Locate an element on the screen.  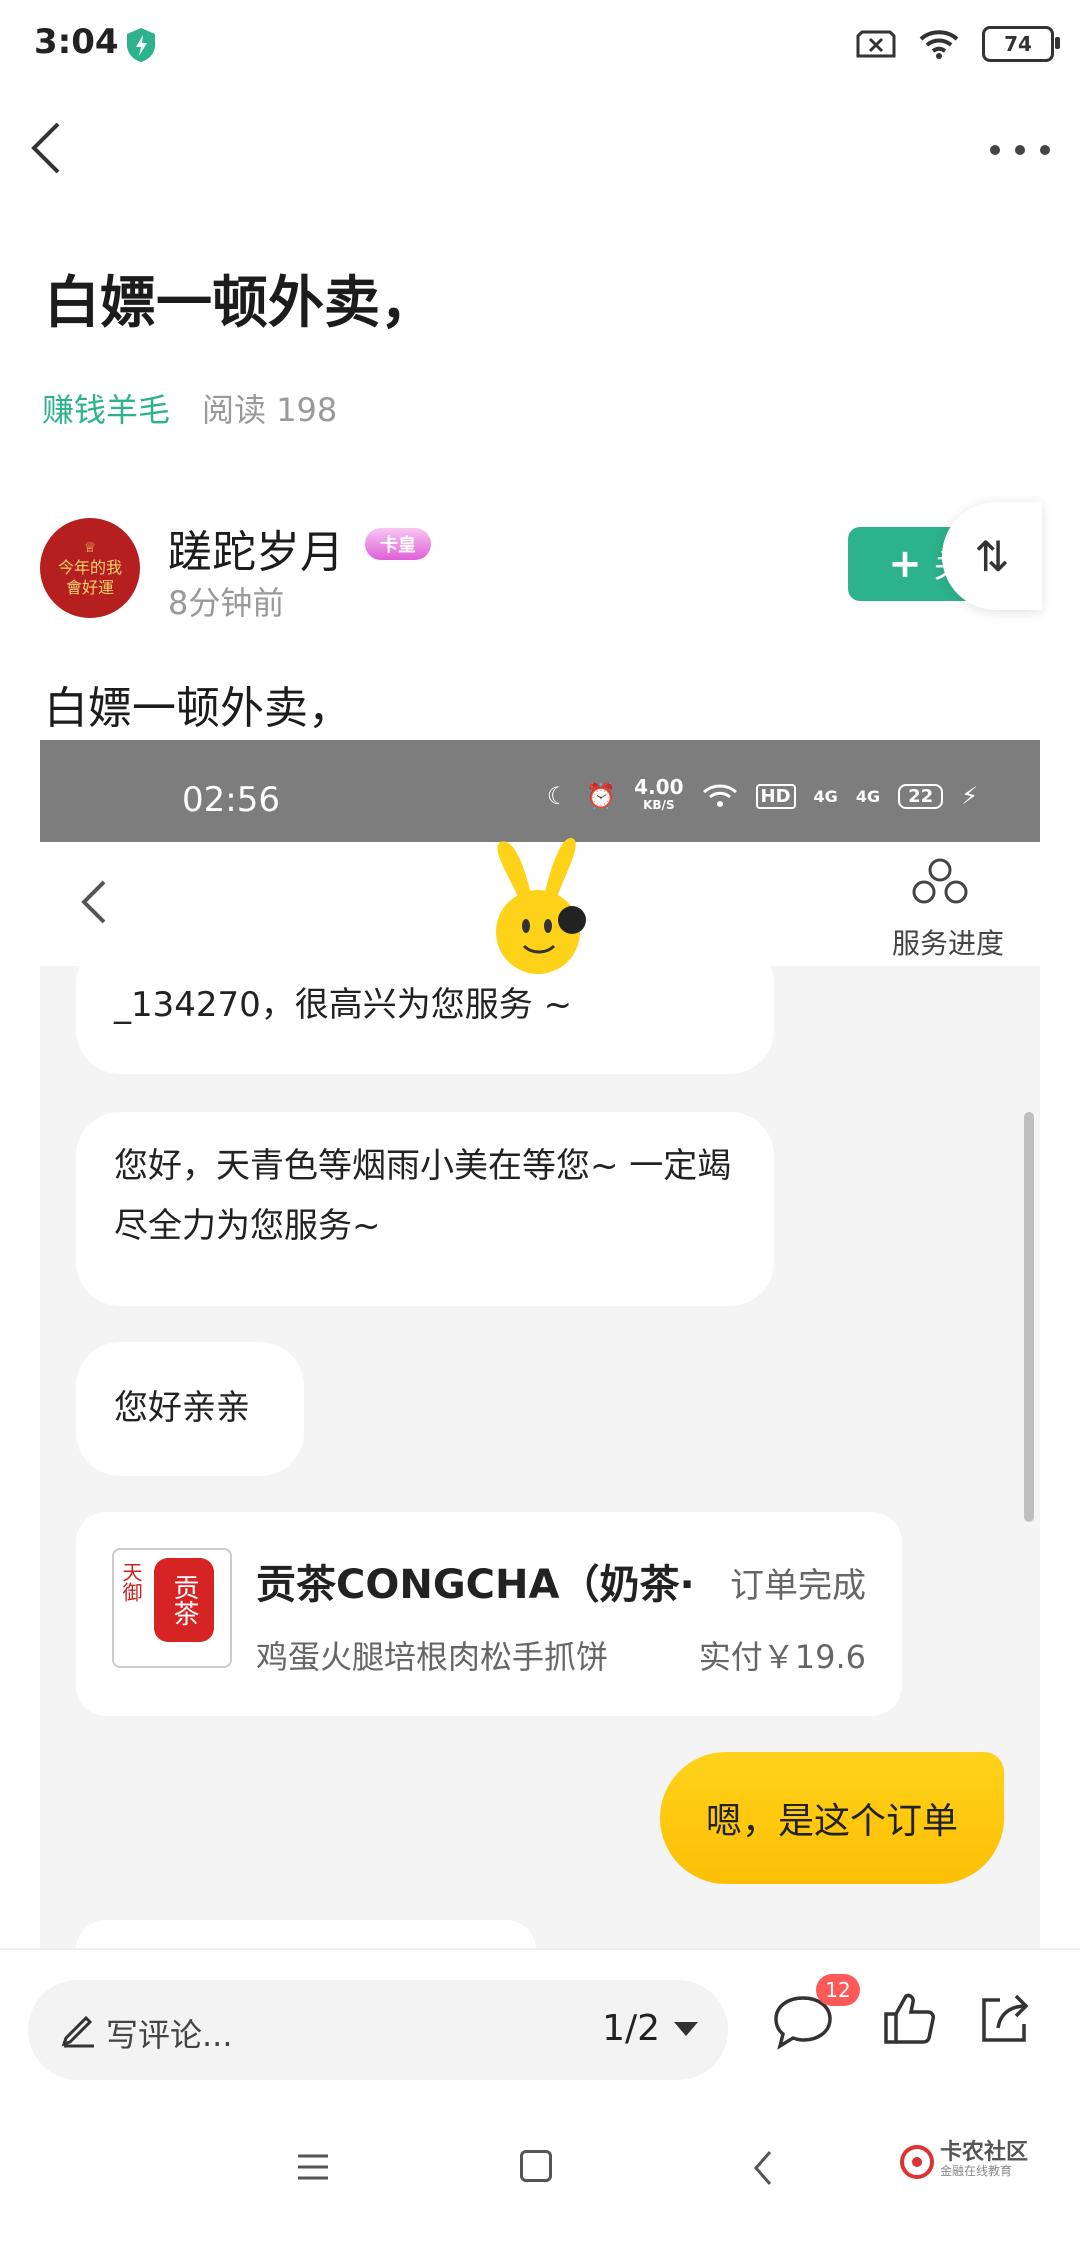
share-icon is located at coordinates (1005, 2019).